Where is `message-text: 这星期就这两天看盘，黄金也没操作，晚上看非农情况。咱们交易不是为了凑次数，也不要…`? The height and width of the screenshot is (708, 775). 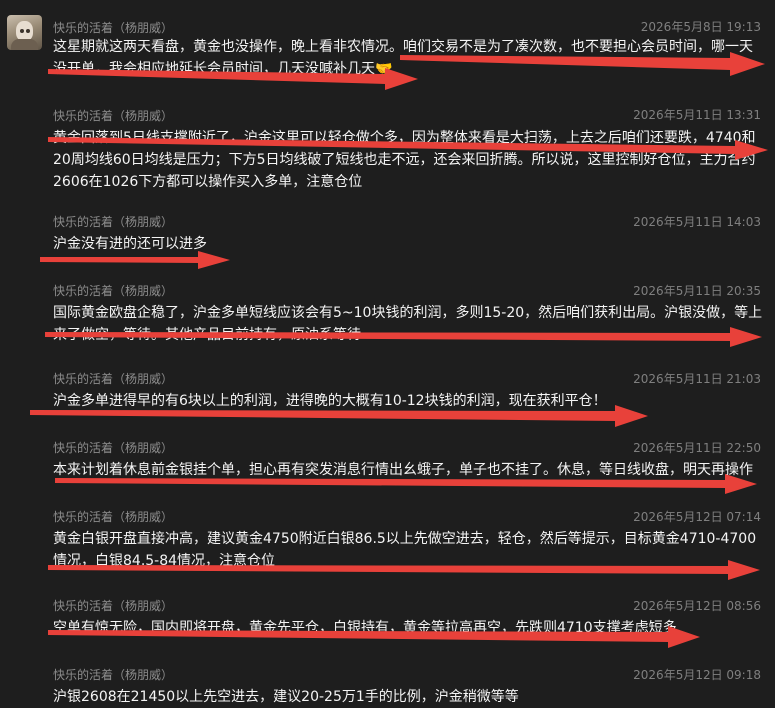 message-text: 这星期就这两天看盘，黄金也没操作，晚上看非农情况。咱们交易不是为了凑次数，也不要… is located at coordinates (403, 58).